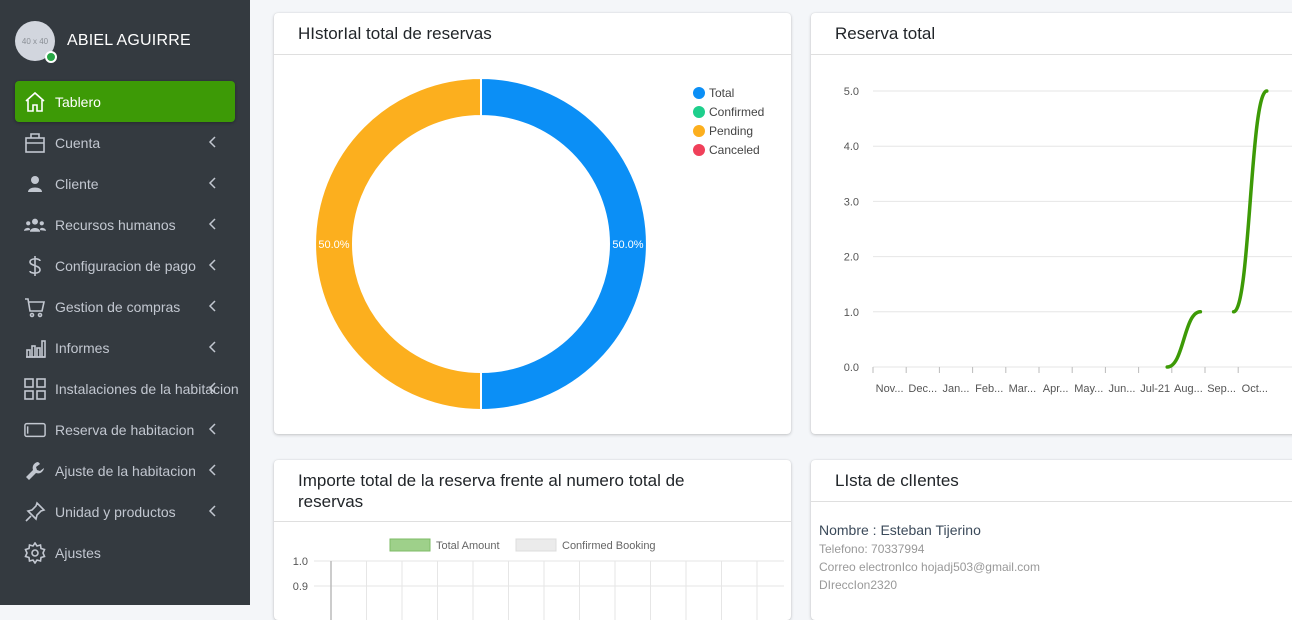 Image resolution: width=1292 pixels, height=620 pixels. I want to click on bar-chart-icon, so click(35, 348).